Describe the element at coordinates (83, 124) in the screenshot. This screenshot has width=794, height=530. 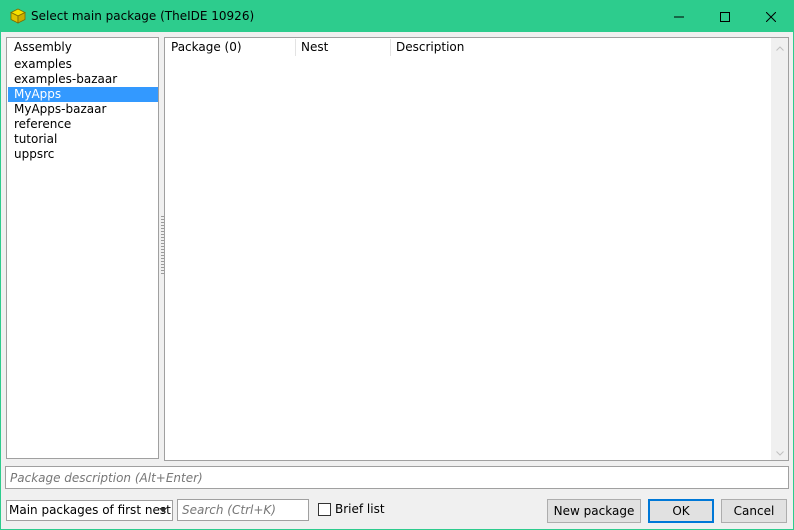
I see `assembly-item: reference` at that location.